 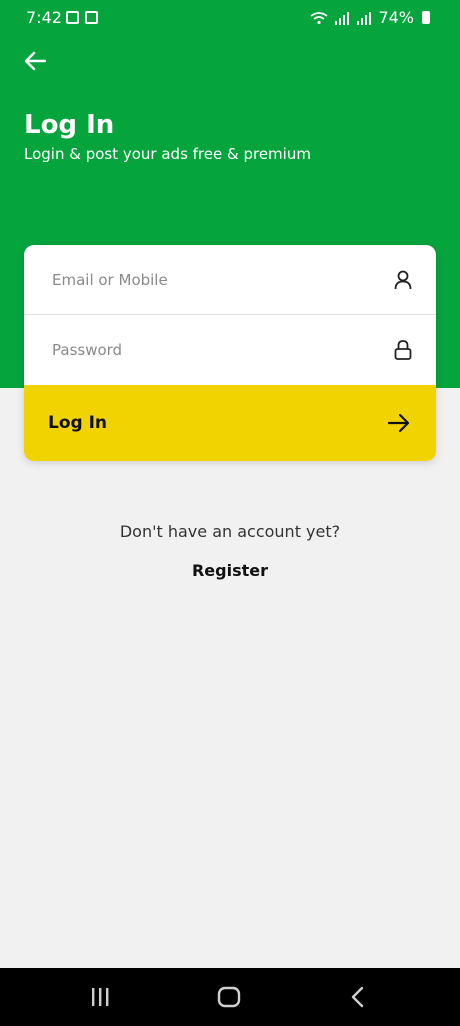 I want to click on arrow-left-icon, so click(x=35, y=61).